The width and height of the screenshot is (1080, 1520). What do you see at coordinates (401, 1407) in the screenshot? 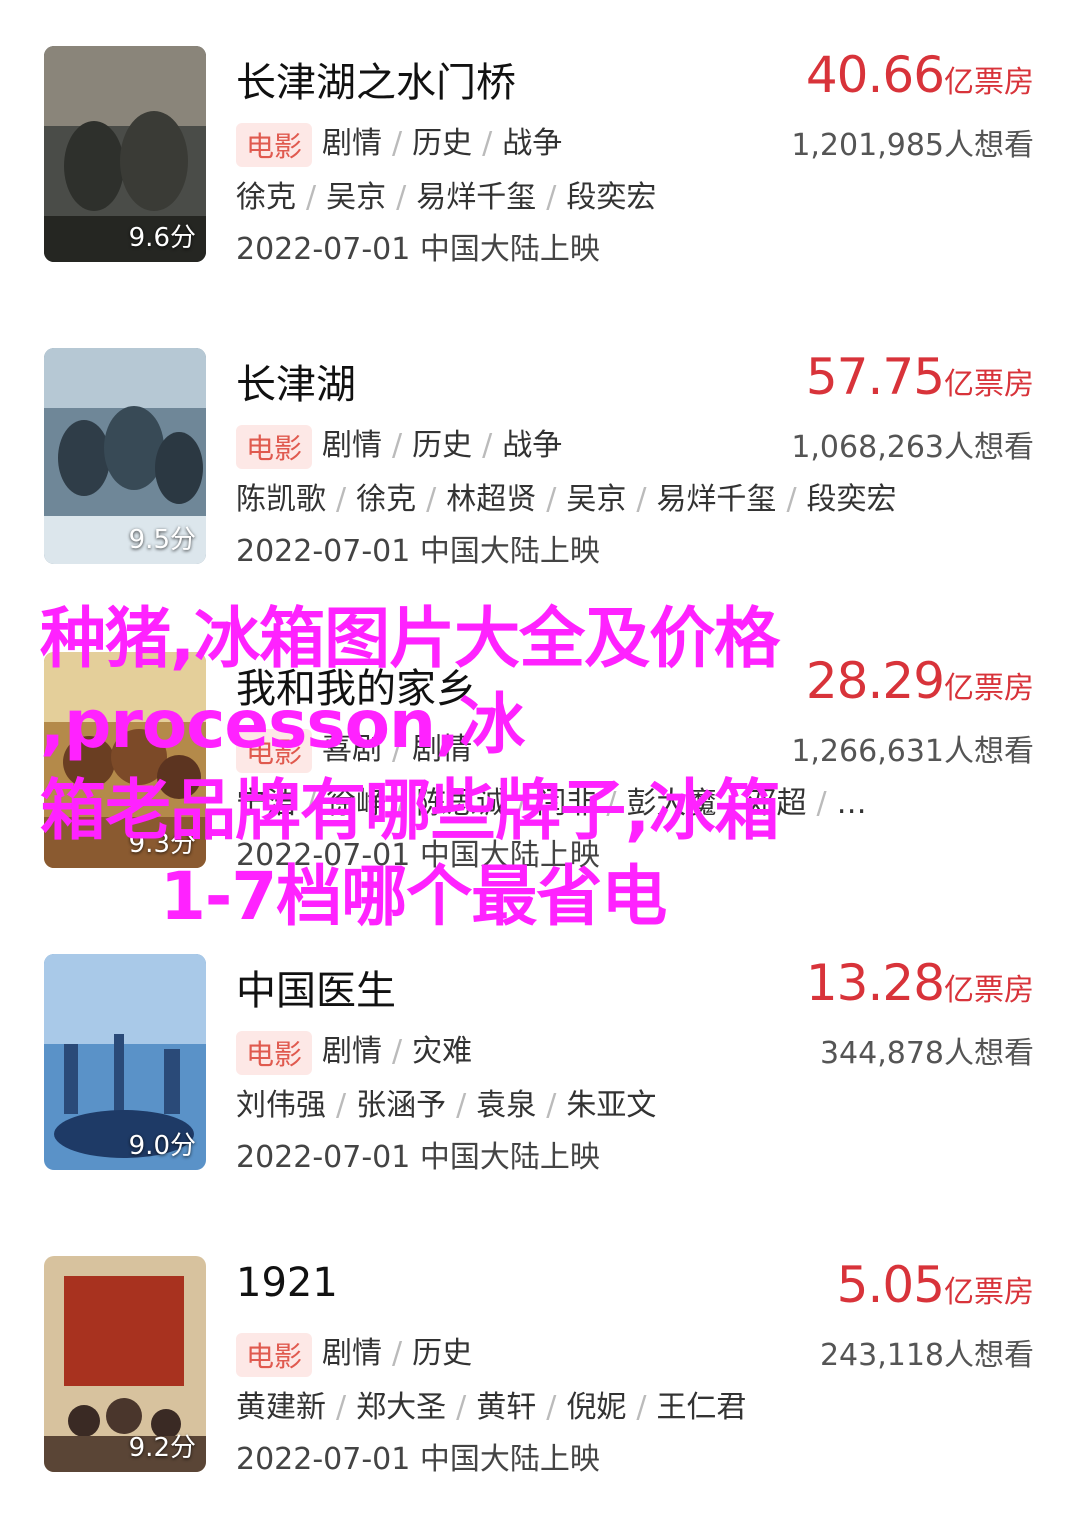
I see `cast-member: 郑大圣` at bounding box center [401, 1407].